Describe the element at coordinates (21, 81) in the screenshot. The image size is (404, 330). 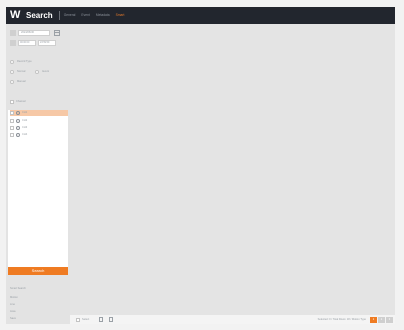
I see `manual-label: Manual` at that location.